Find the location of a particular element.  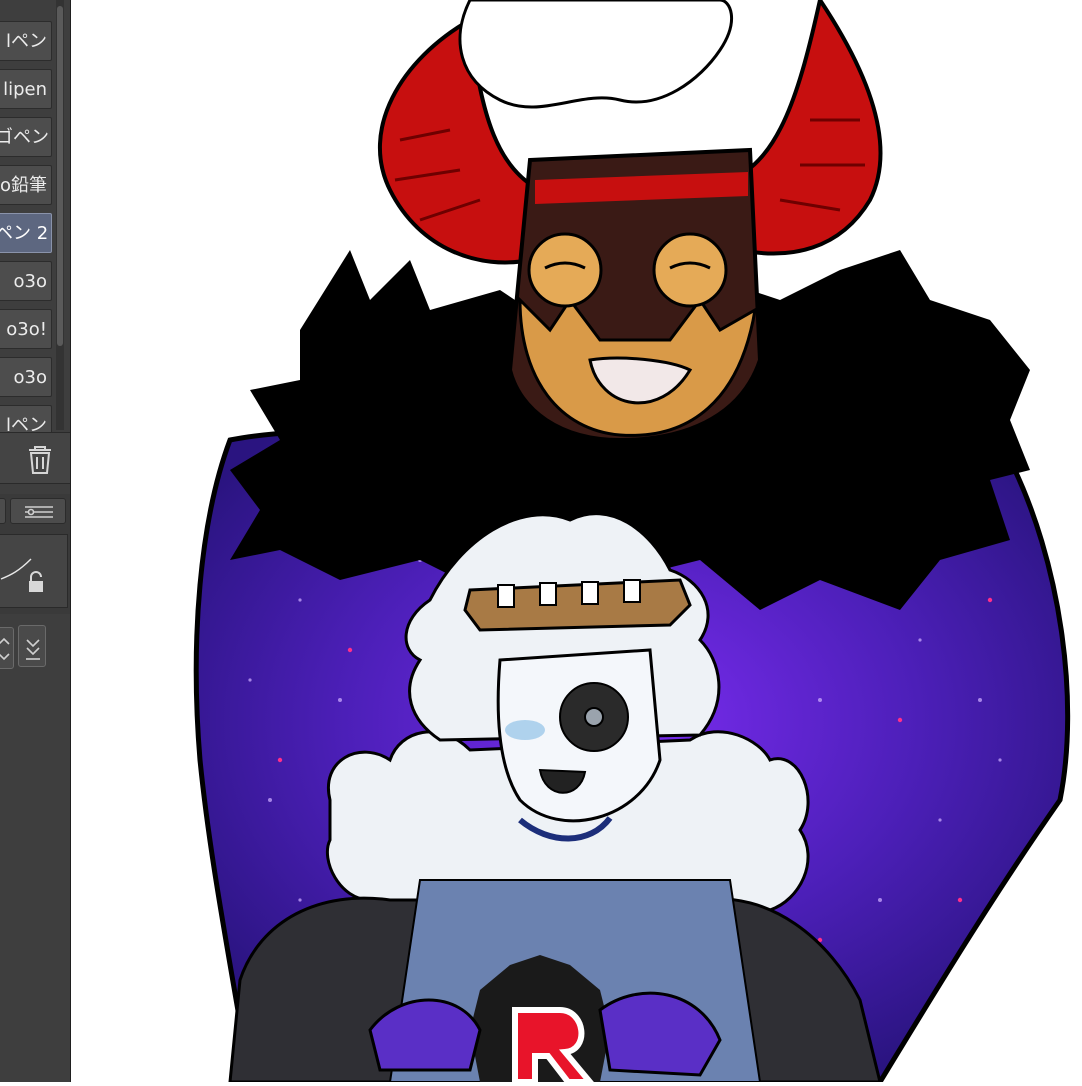

collapse-button is located at coordinates (32, 646).